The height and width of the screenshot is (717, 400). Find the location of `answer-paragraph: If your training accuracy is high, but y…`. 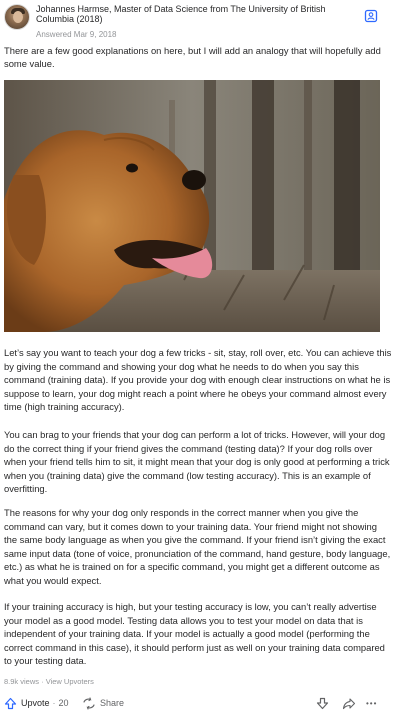

answer-paragraph: If your training accuracy is high, but y… is located at coordinates (194, 634).